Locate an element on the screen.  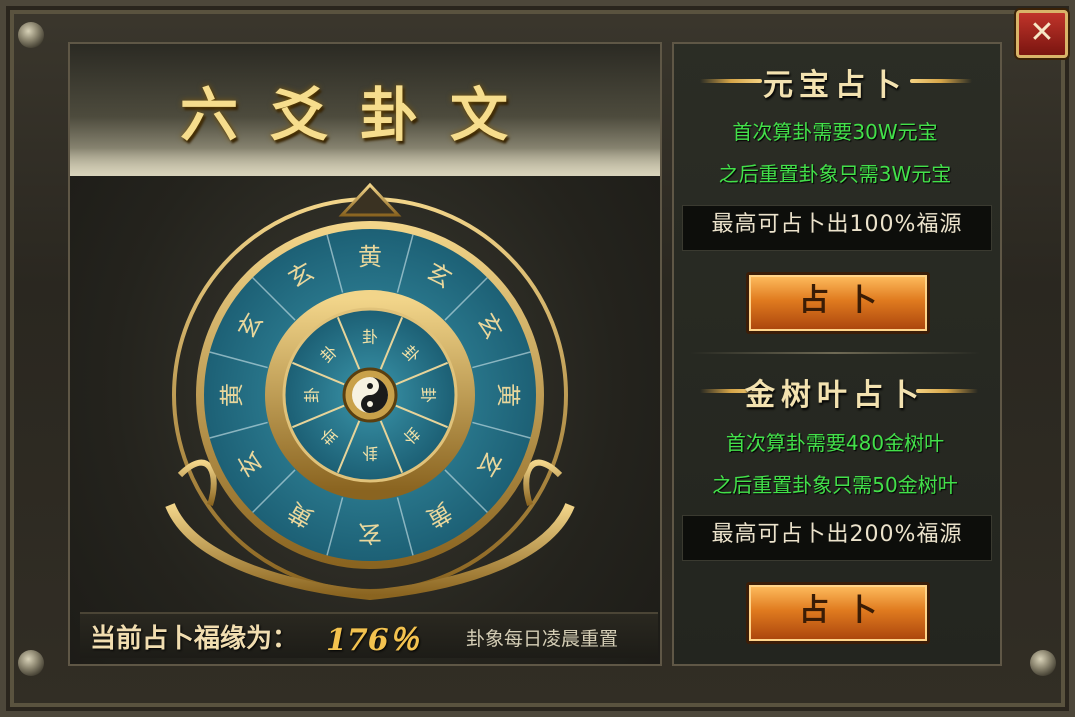
reset-note: 卦象每日凌晨重置 is located at coordinates (542, 639).